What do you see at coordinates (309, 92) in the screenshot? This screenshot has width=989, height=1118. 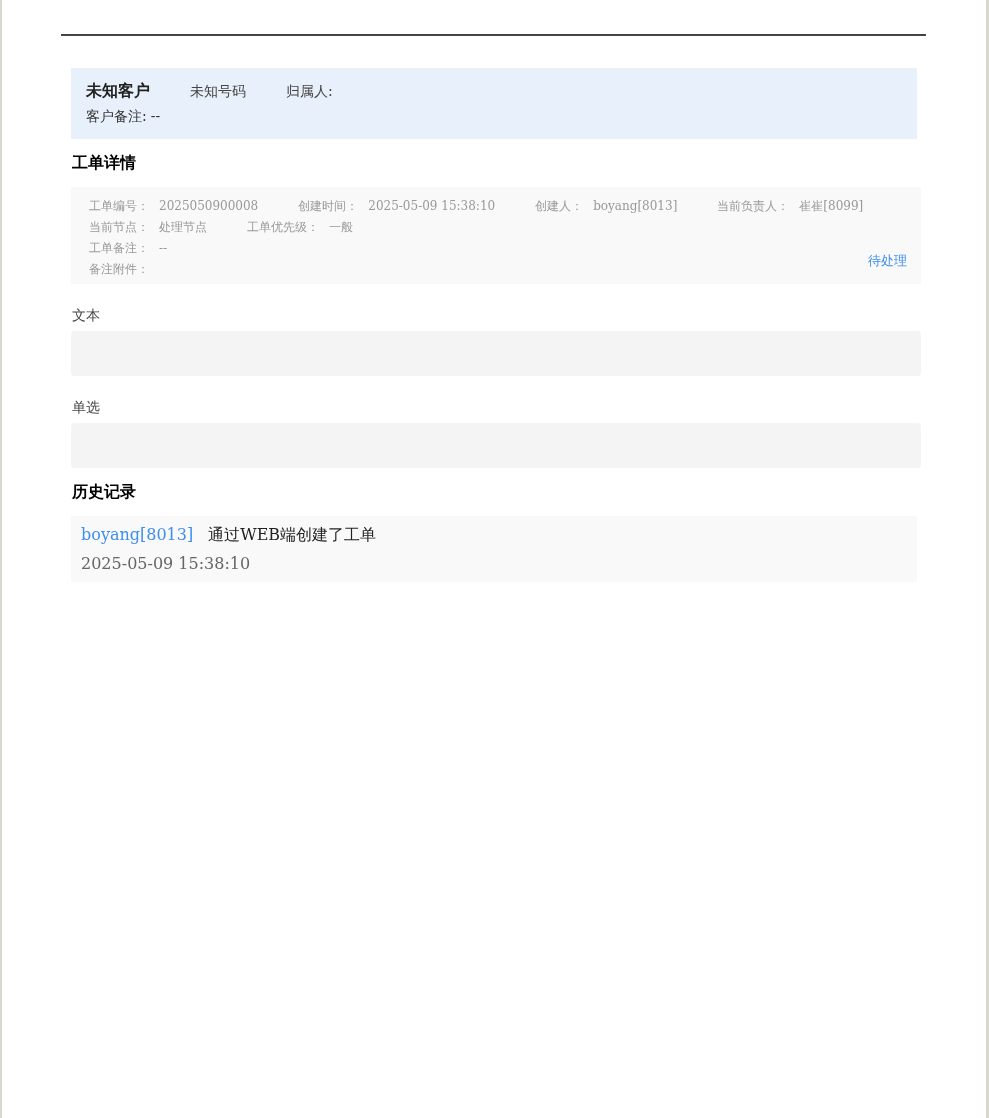 I see `owner-label: 归属人:` at bounding box center [309, 92].